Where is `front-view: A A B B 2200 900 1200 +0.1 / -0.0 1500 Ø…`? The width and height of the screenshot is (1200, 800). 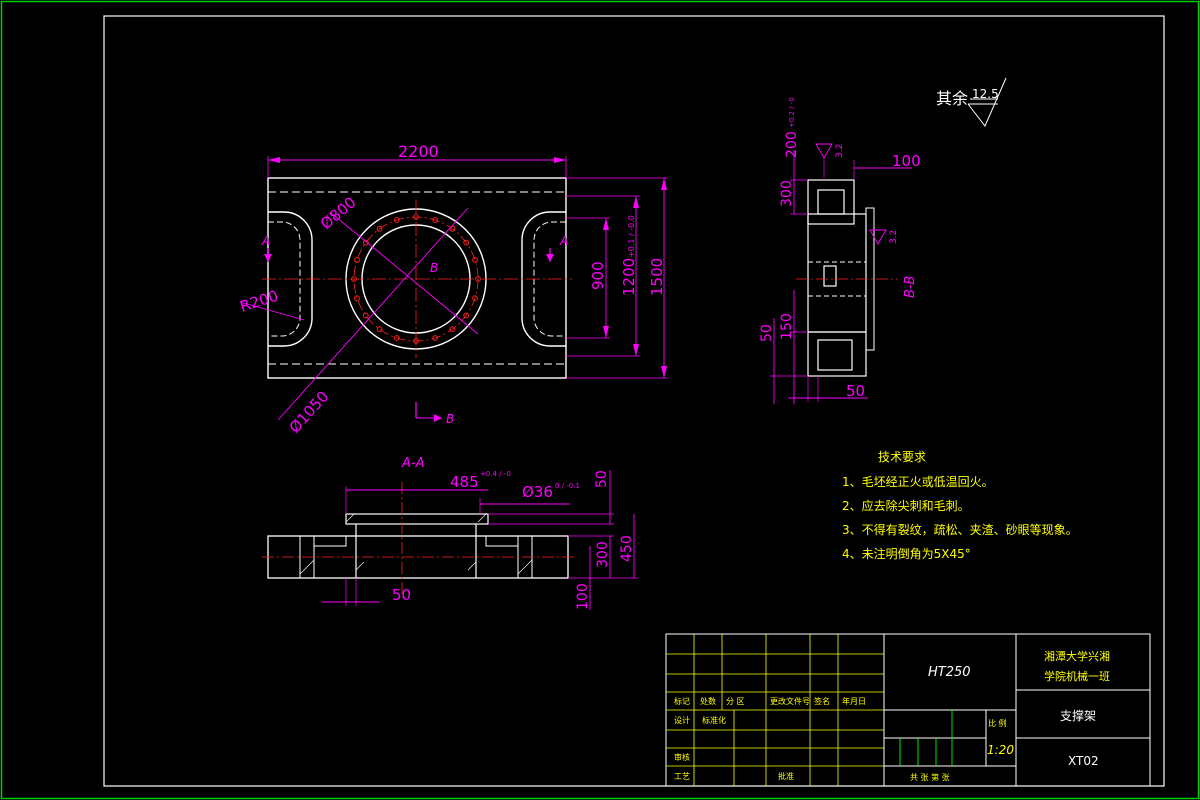
front-view: A A B B 2200 900 1200 +0.1 / -0.0 1500 Ø… is located at coordinates (453, 289).